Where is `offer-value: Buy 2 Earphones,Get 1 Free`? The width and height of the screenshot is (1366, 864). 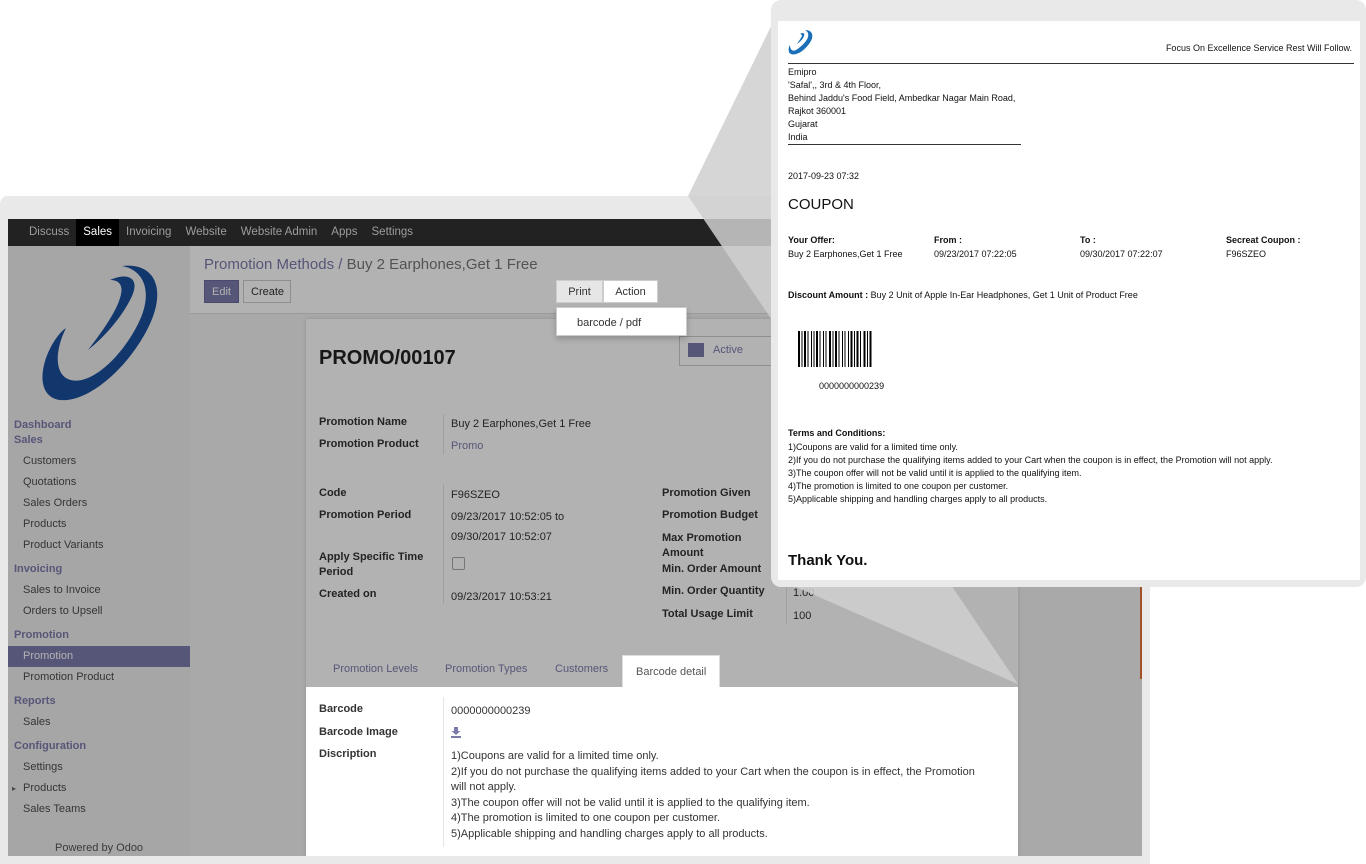
offer-value: Buy 2 Earphones,Get 1 Free is located at coordinates (845, 254).